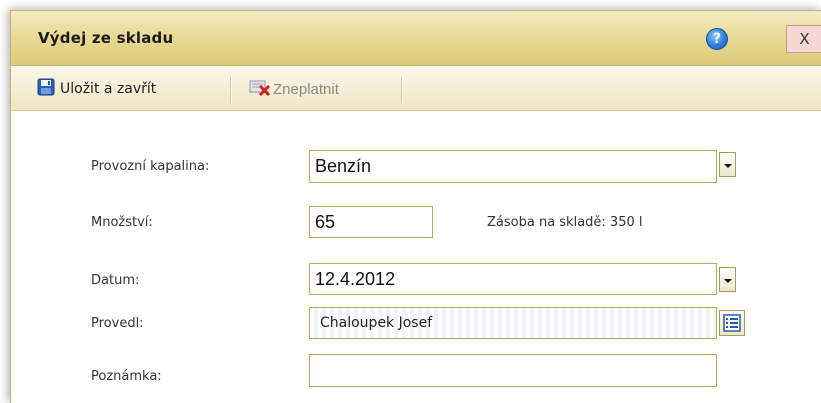 The width and height of the screenshot is (821, 403). What do you see at coordinates (306, 89) in the screenshot?
I see `invalidate-label: Zneplatnit` at bounding box center [306, 89].